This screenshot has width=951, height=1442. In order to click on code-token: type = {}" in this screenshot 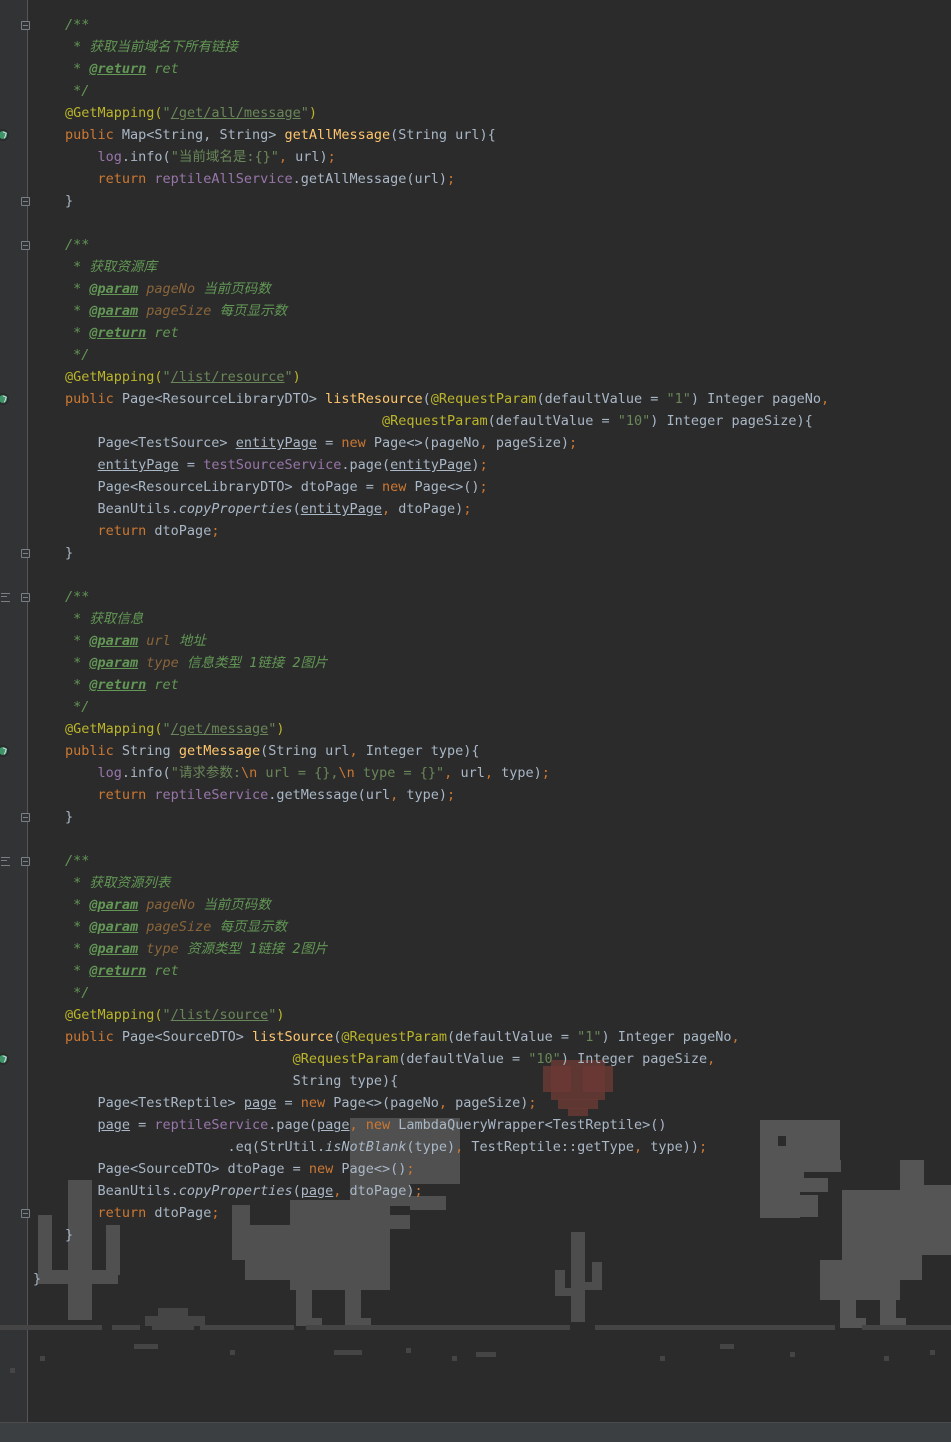, I will do `click(399, 773)`.